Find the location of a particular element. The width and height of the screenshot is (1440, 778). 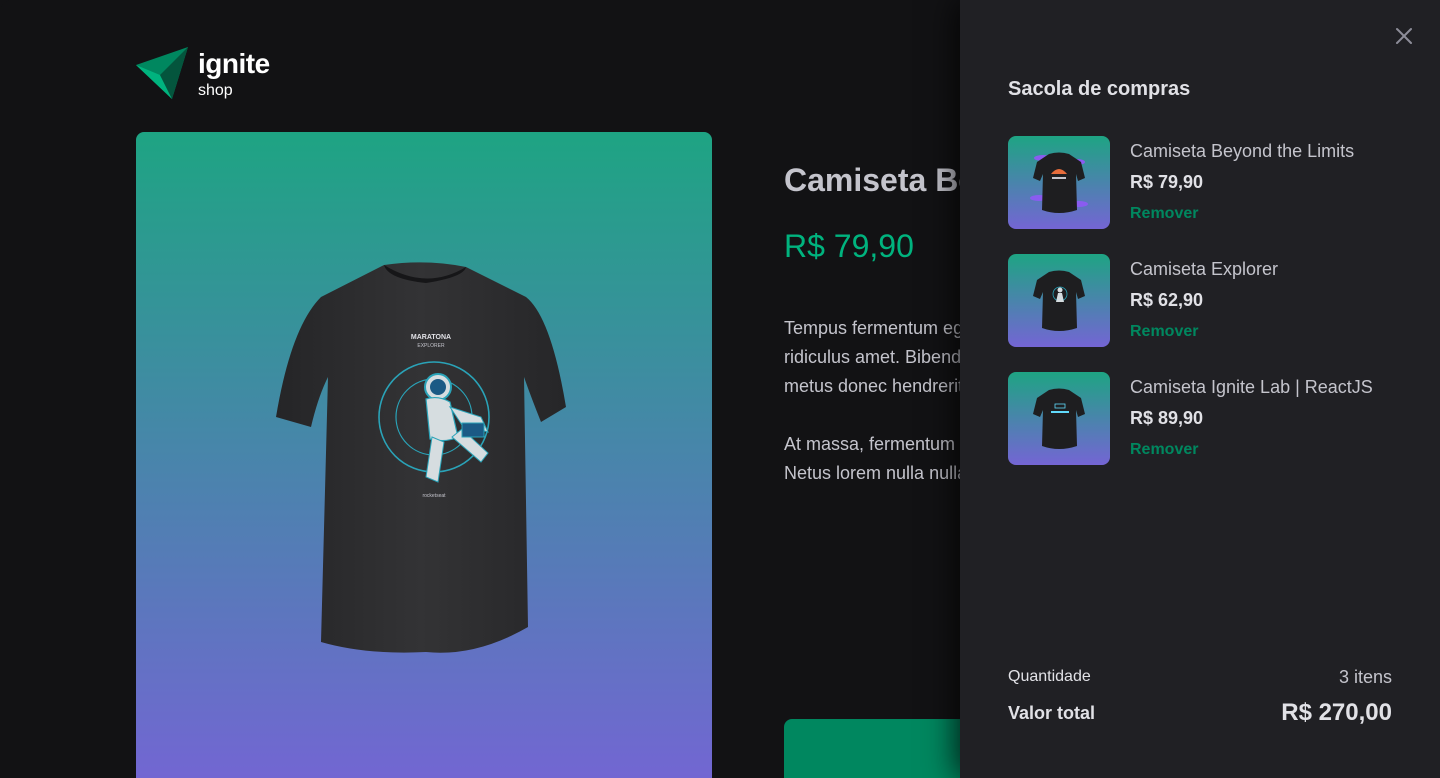

logo-name: ignite is located at coordinates (234, 63).